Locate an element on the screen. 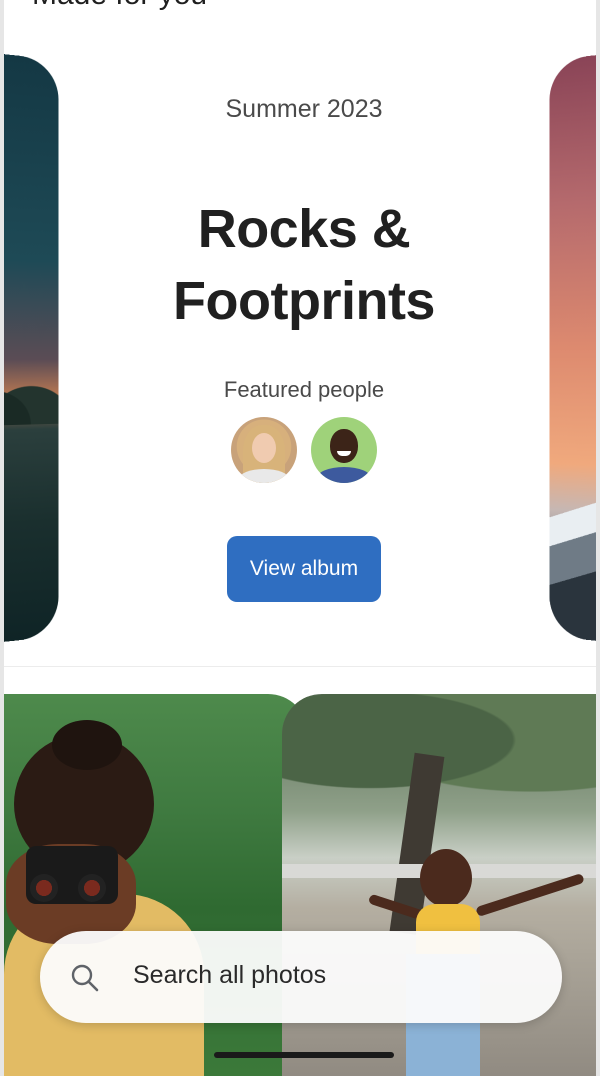 The height and width of the screenshot is (1076, 600). search-placeholder: Search all photos is located at coordinates (230, 975).